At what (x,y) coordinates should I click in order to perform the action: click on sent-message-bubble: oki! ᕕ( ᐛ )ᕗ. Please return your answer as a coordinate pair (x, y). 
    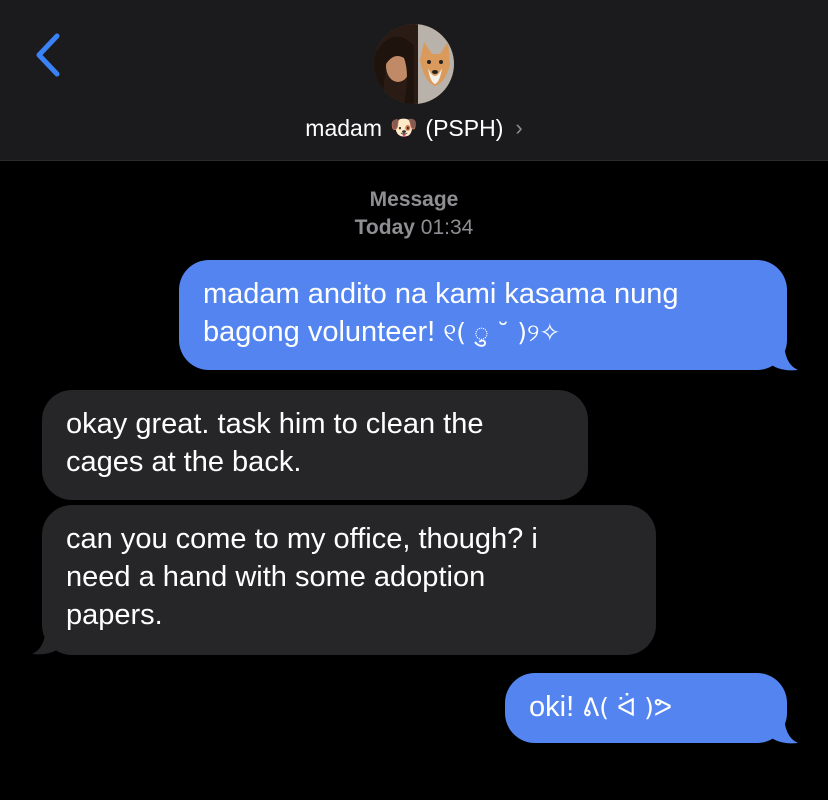
    Looking at the image, I should click on (646, 708).